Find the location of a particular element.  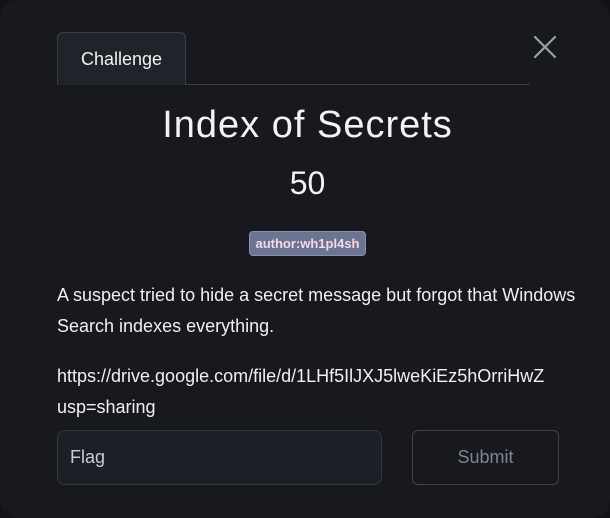

author-badge: author:wh1pl4sh is located at coordinates (307, 243).